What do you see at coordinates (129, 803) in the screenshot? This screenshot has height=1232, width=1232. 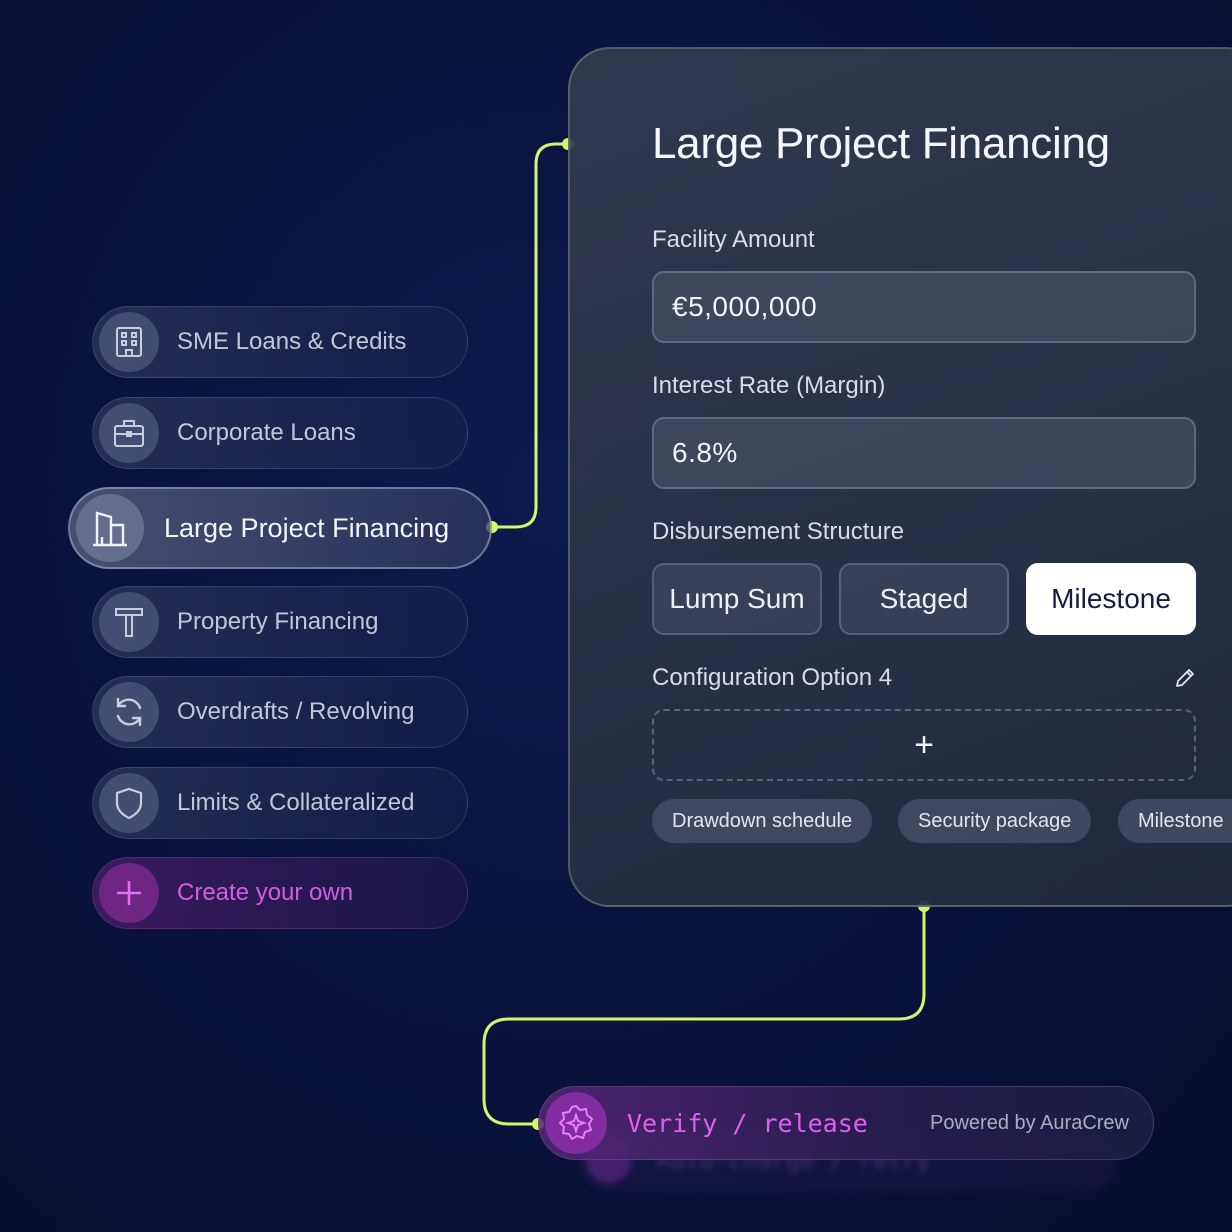 I see `shield-icon` at bounding box center [129, 803].